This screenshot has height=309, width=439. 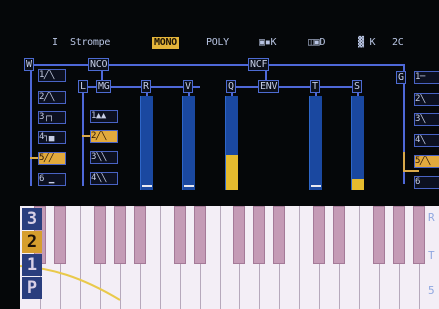 I want to click on count-icon: ▓ K, so click(x=366, y=43).